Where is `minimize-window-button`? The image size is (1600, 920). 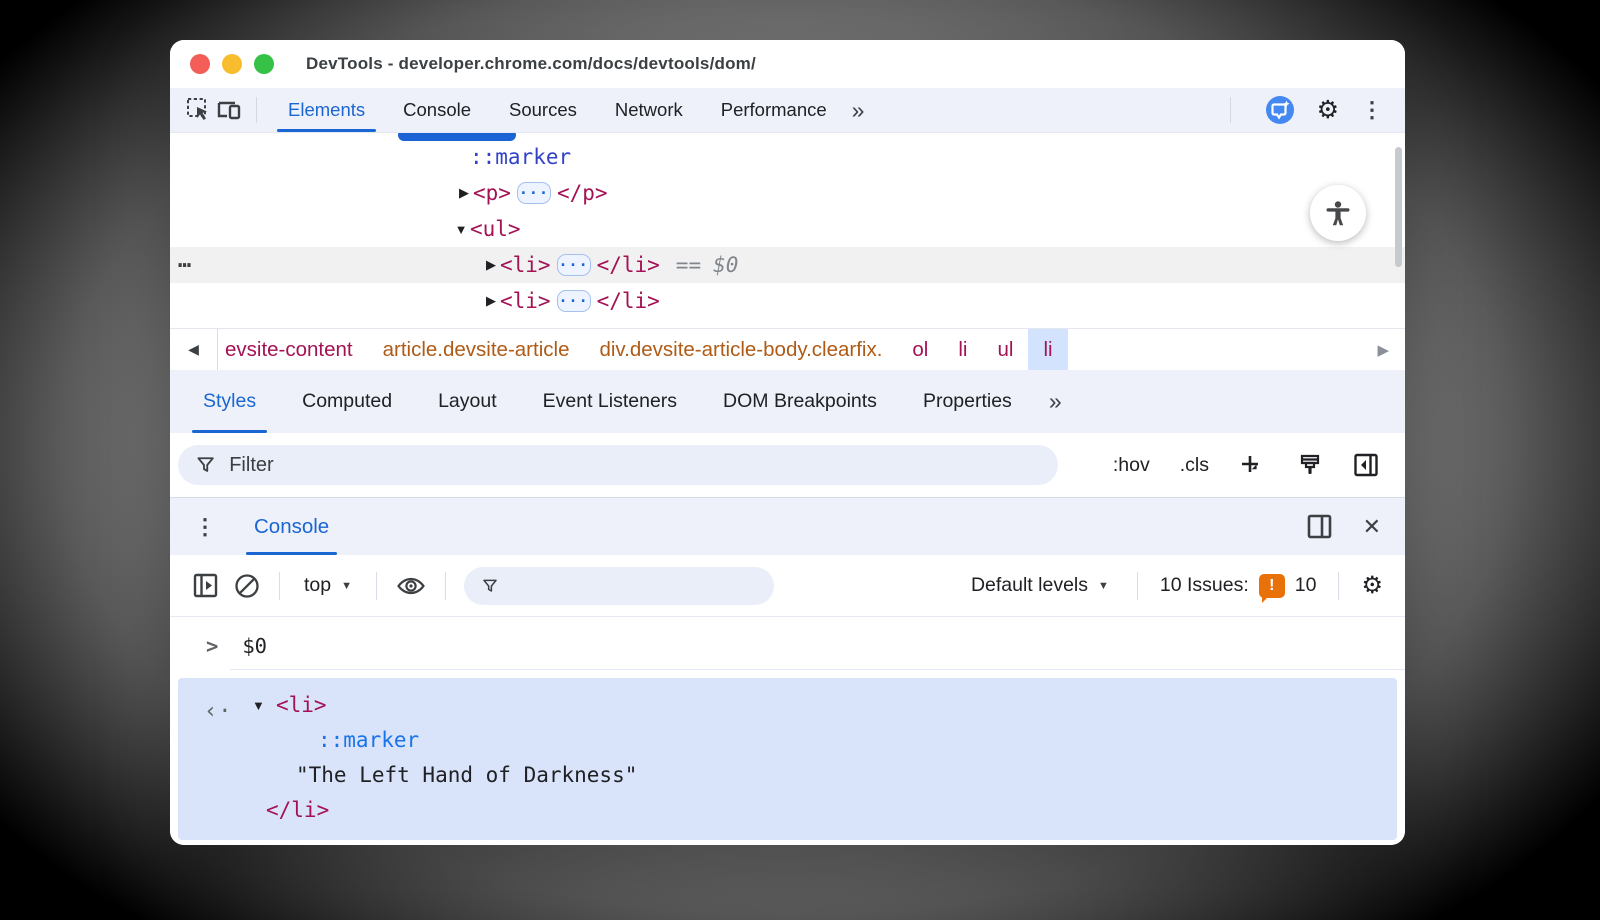 minimize-window-button is located at coordinates (232, 64).